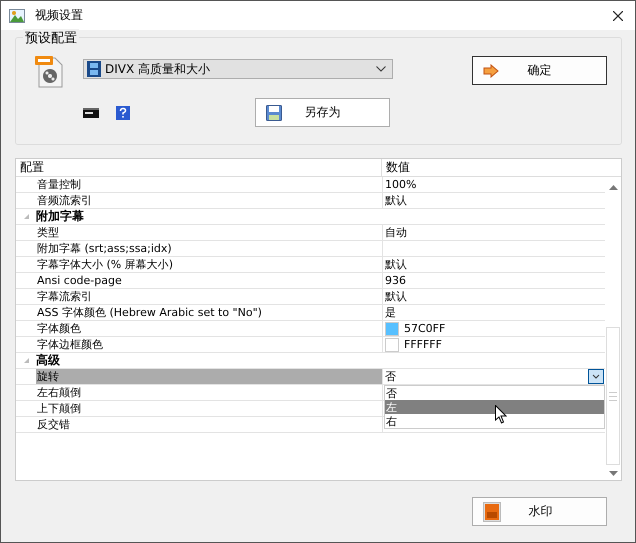  Describe the element at coordinates (94, 69) in the screenshot. I see `film-icon` at that location.